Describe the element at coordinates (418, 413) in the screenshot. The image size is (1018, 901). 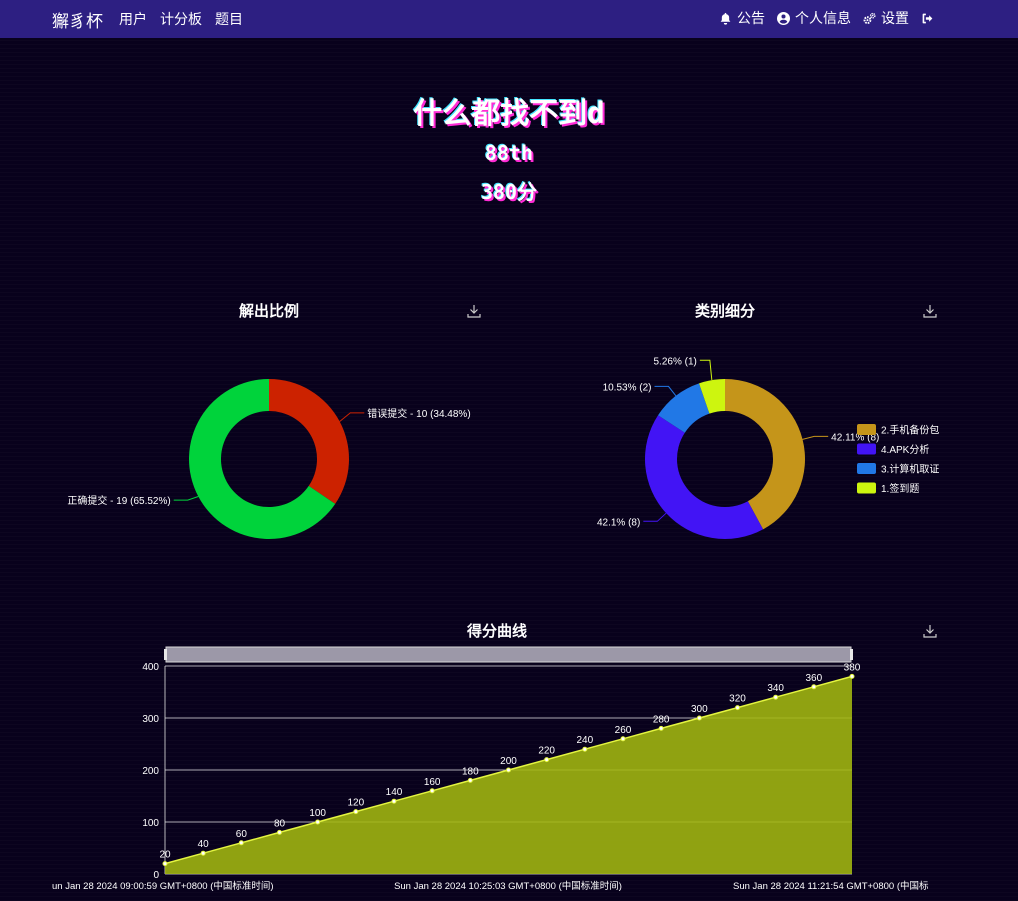
I see `pie-data-label: 错误提交 - 10 (34.48%)` at that location.